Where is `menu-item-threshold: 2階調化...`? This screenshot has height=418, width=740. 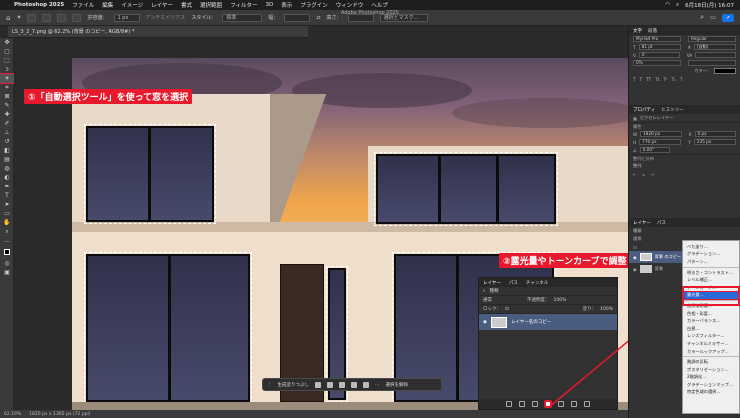 menu-item-threshold: 2階調化... is located at coordinates (711, 378).